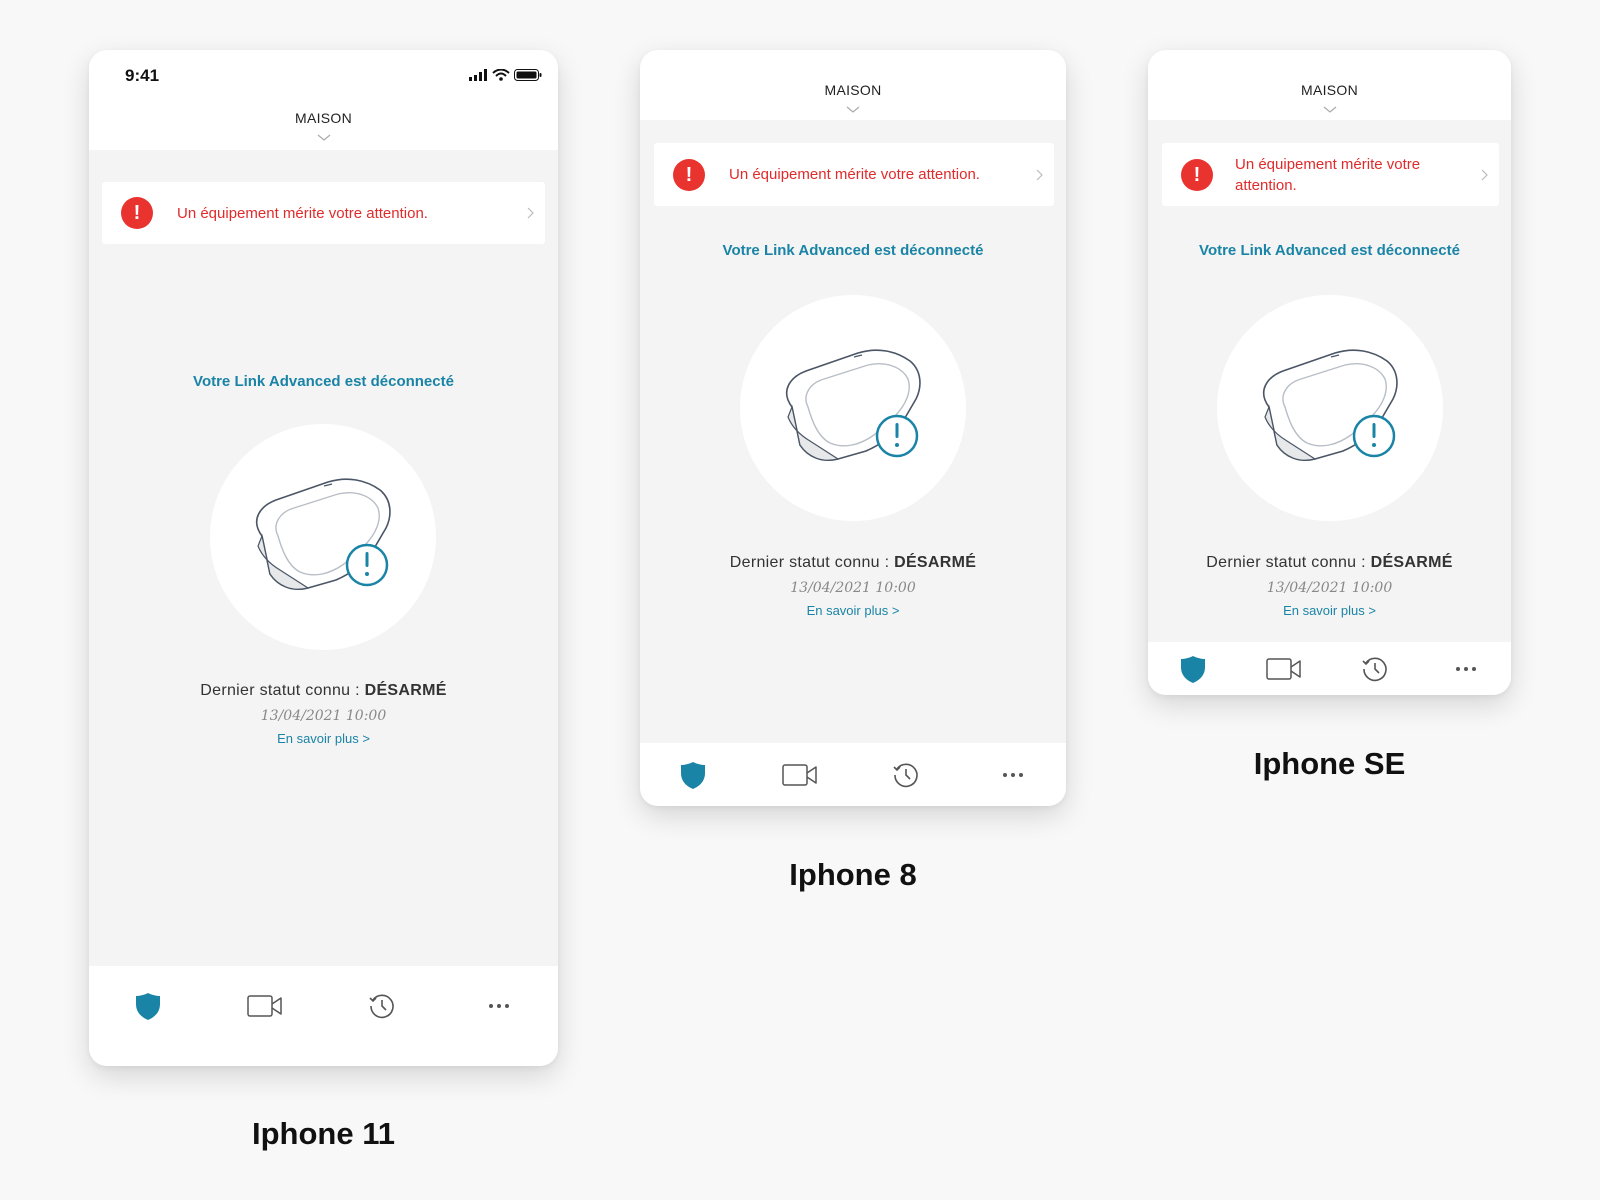 This screenshot has height=1200, width=1600. I want to click on device-caption-pse: Iphone SE, so click(1329, 763).